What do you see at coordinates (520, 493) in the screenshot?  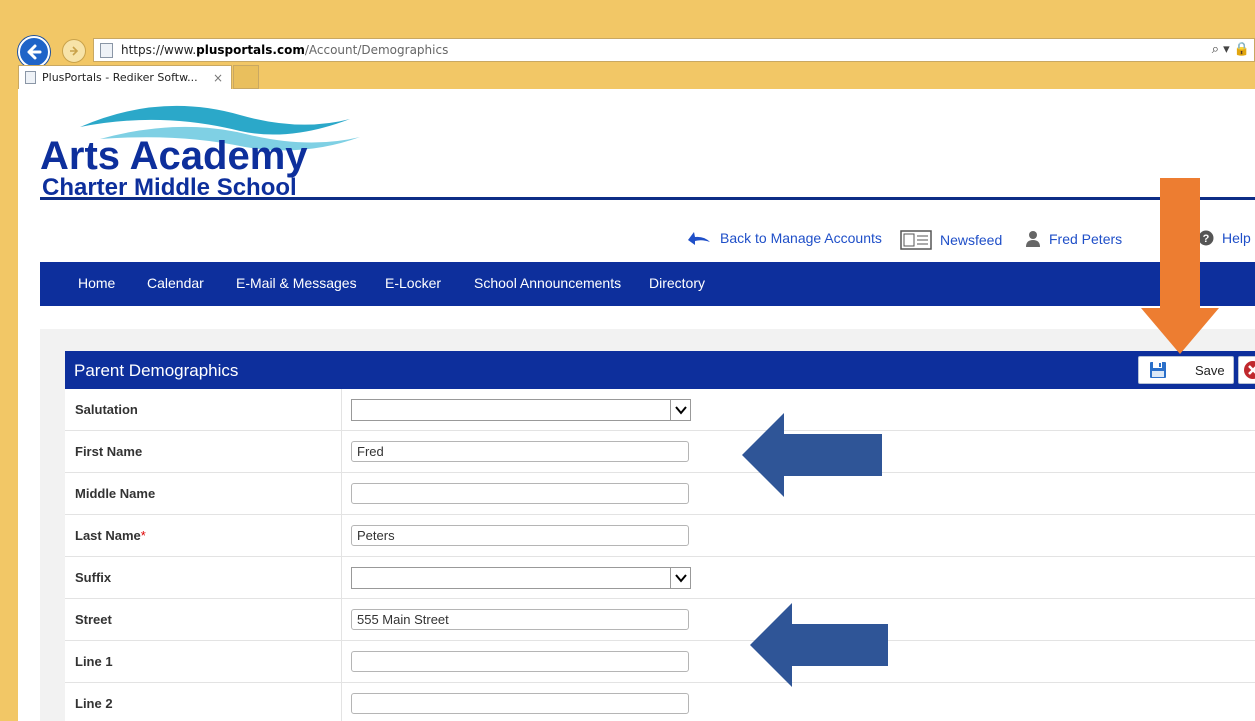 I see `middle-name-input` at bounding box center [520, 493].